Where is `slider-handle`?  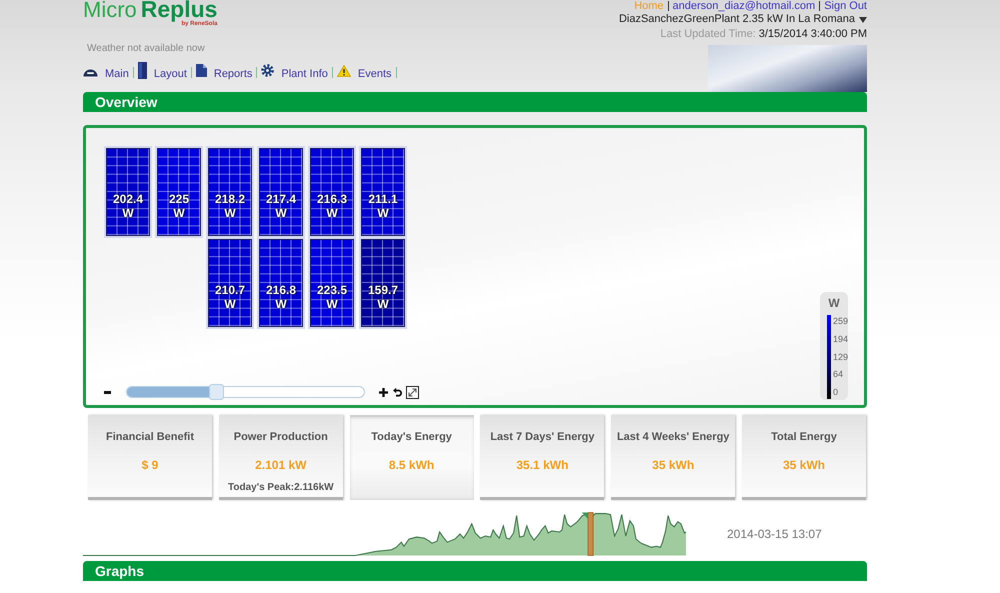
slider-handle is located at coordinates (216, 392).